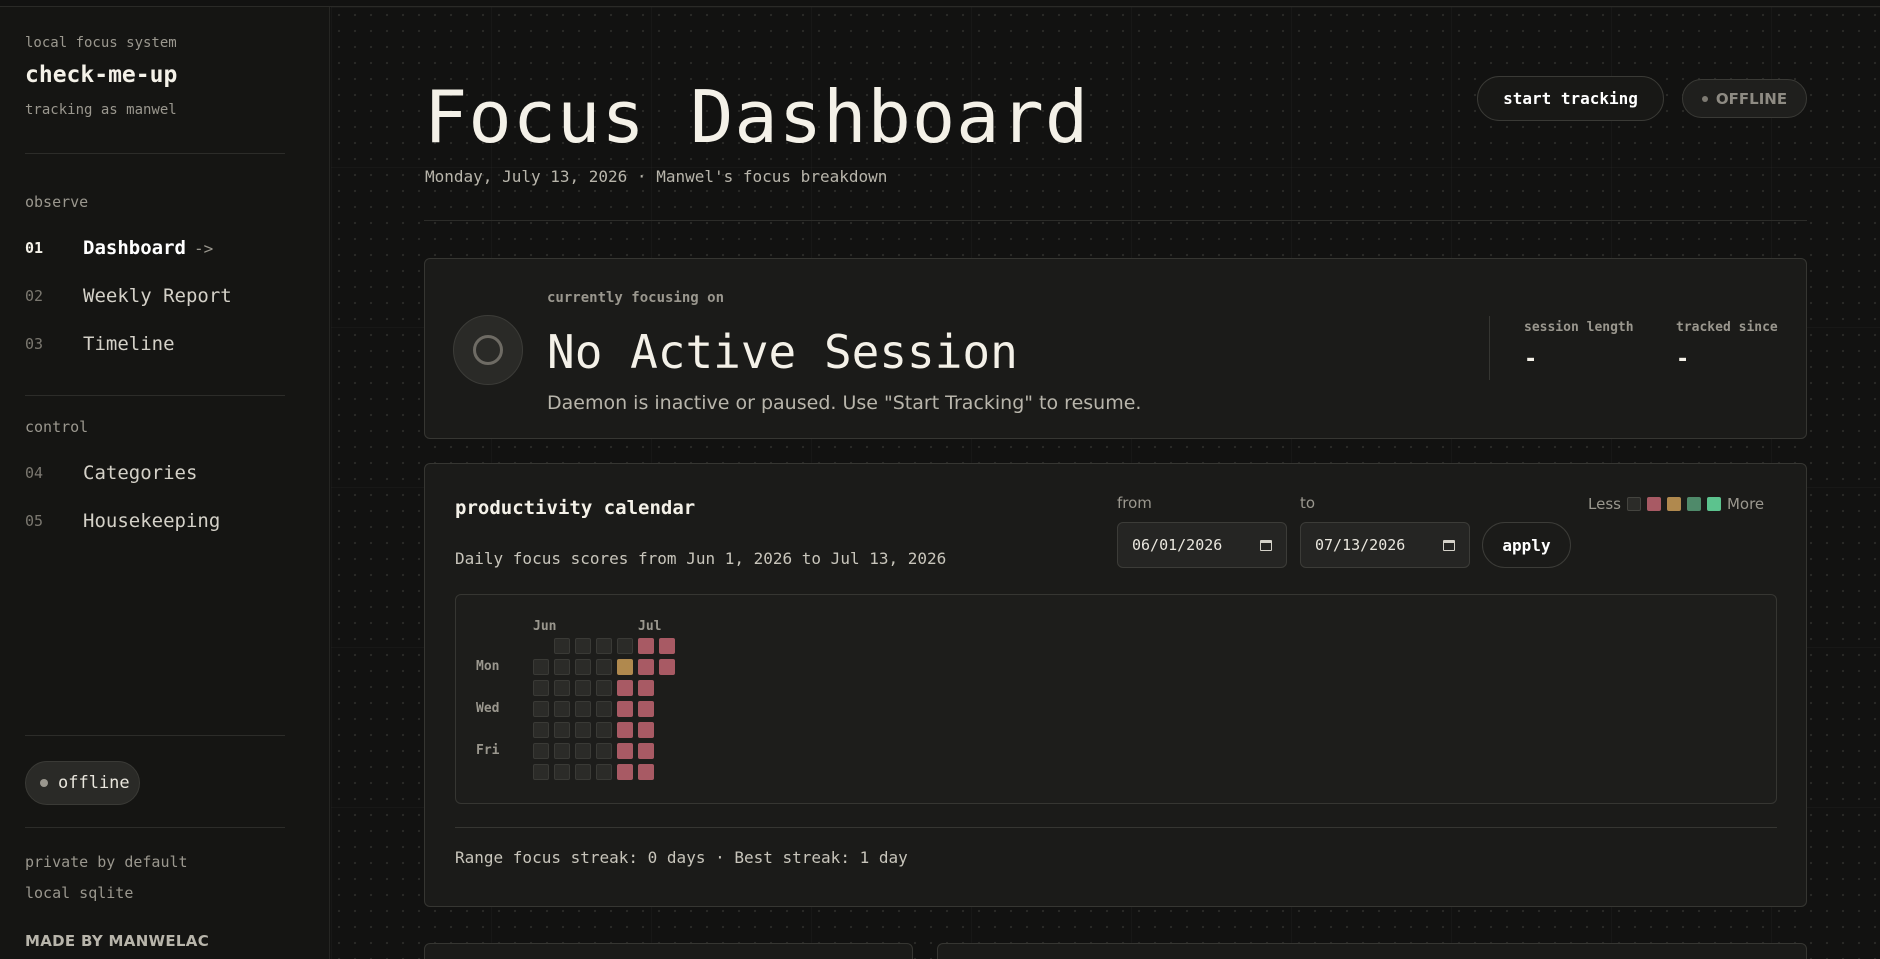 The height and width of the screenshot is (959, 1880). Describe the element at coordinates (1115, 220) in the screenshot. I see `header-divider` at that location.